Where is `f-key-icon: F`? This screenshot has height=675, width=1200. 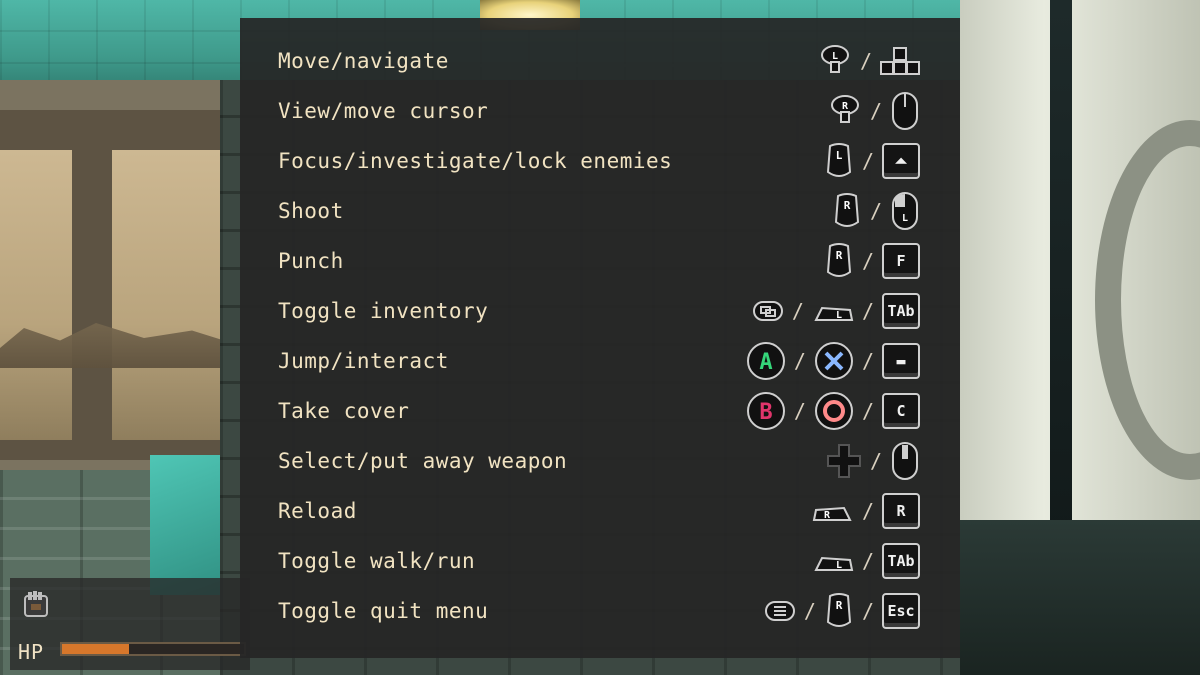
f-key-icon: F is located at coordinates (901, 261).